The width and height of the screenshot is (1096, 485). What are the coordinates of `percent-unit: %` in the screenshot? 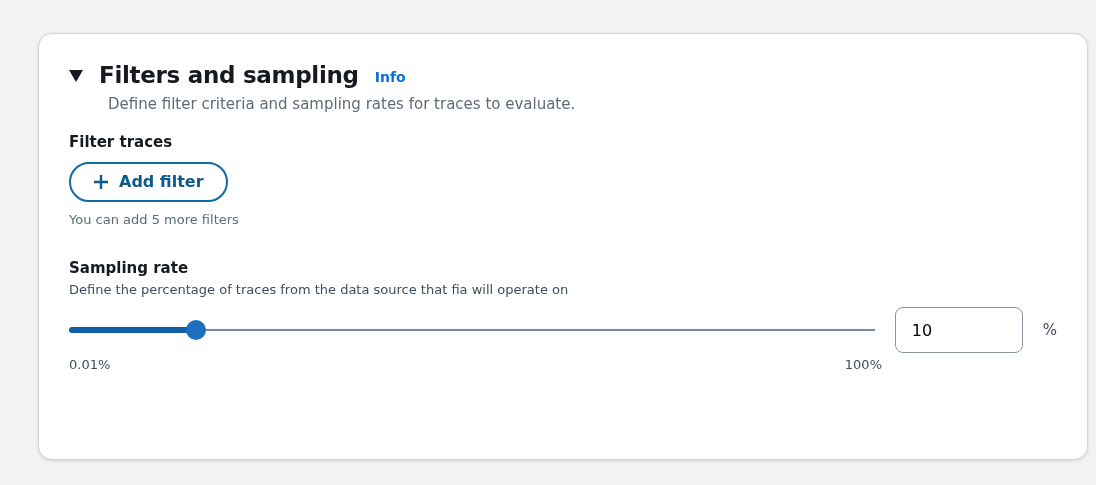 It's located at (1049, 330).